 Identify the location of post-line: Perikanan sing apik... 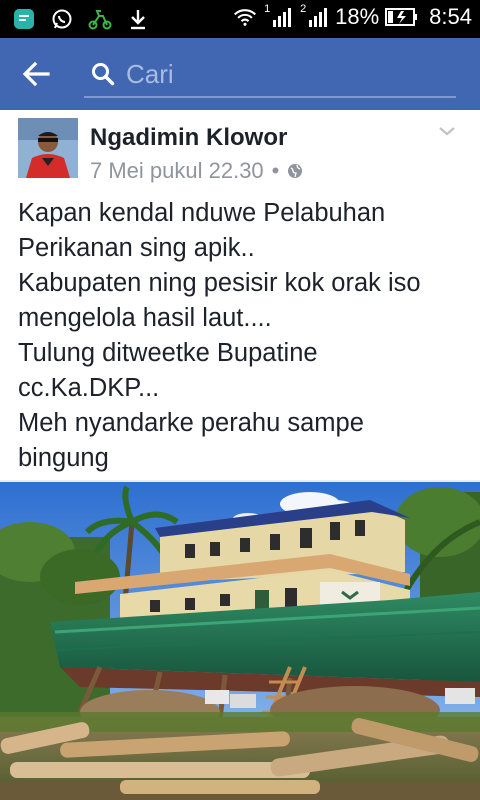
(136, 248).